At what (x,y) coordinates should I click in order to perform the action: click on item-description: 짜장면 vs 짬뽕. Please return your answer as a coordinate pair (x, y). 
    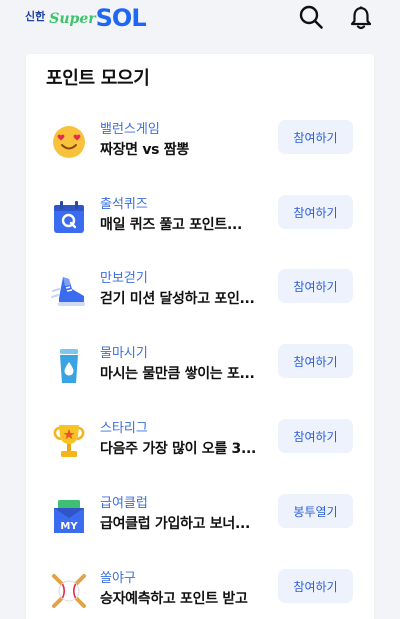
    Looking at the image, I should click on (144, 150).